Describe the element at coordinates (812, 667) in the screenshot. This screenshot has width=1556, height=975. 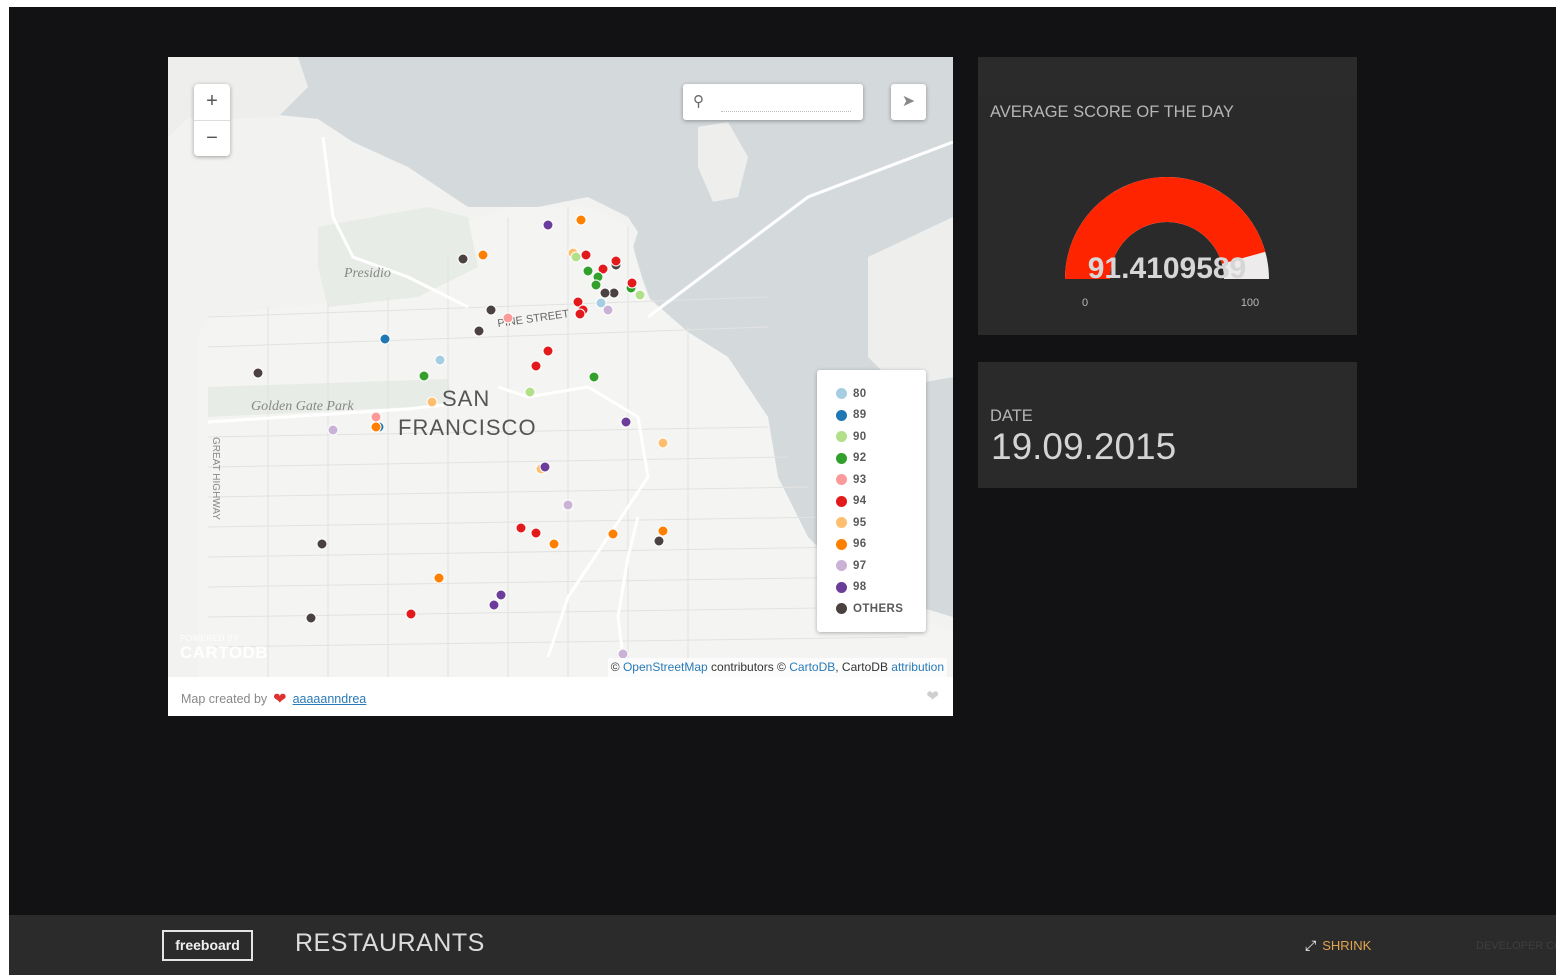
I see `cartodb-link: CartoDB` at that location.